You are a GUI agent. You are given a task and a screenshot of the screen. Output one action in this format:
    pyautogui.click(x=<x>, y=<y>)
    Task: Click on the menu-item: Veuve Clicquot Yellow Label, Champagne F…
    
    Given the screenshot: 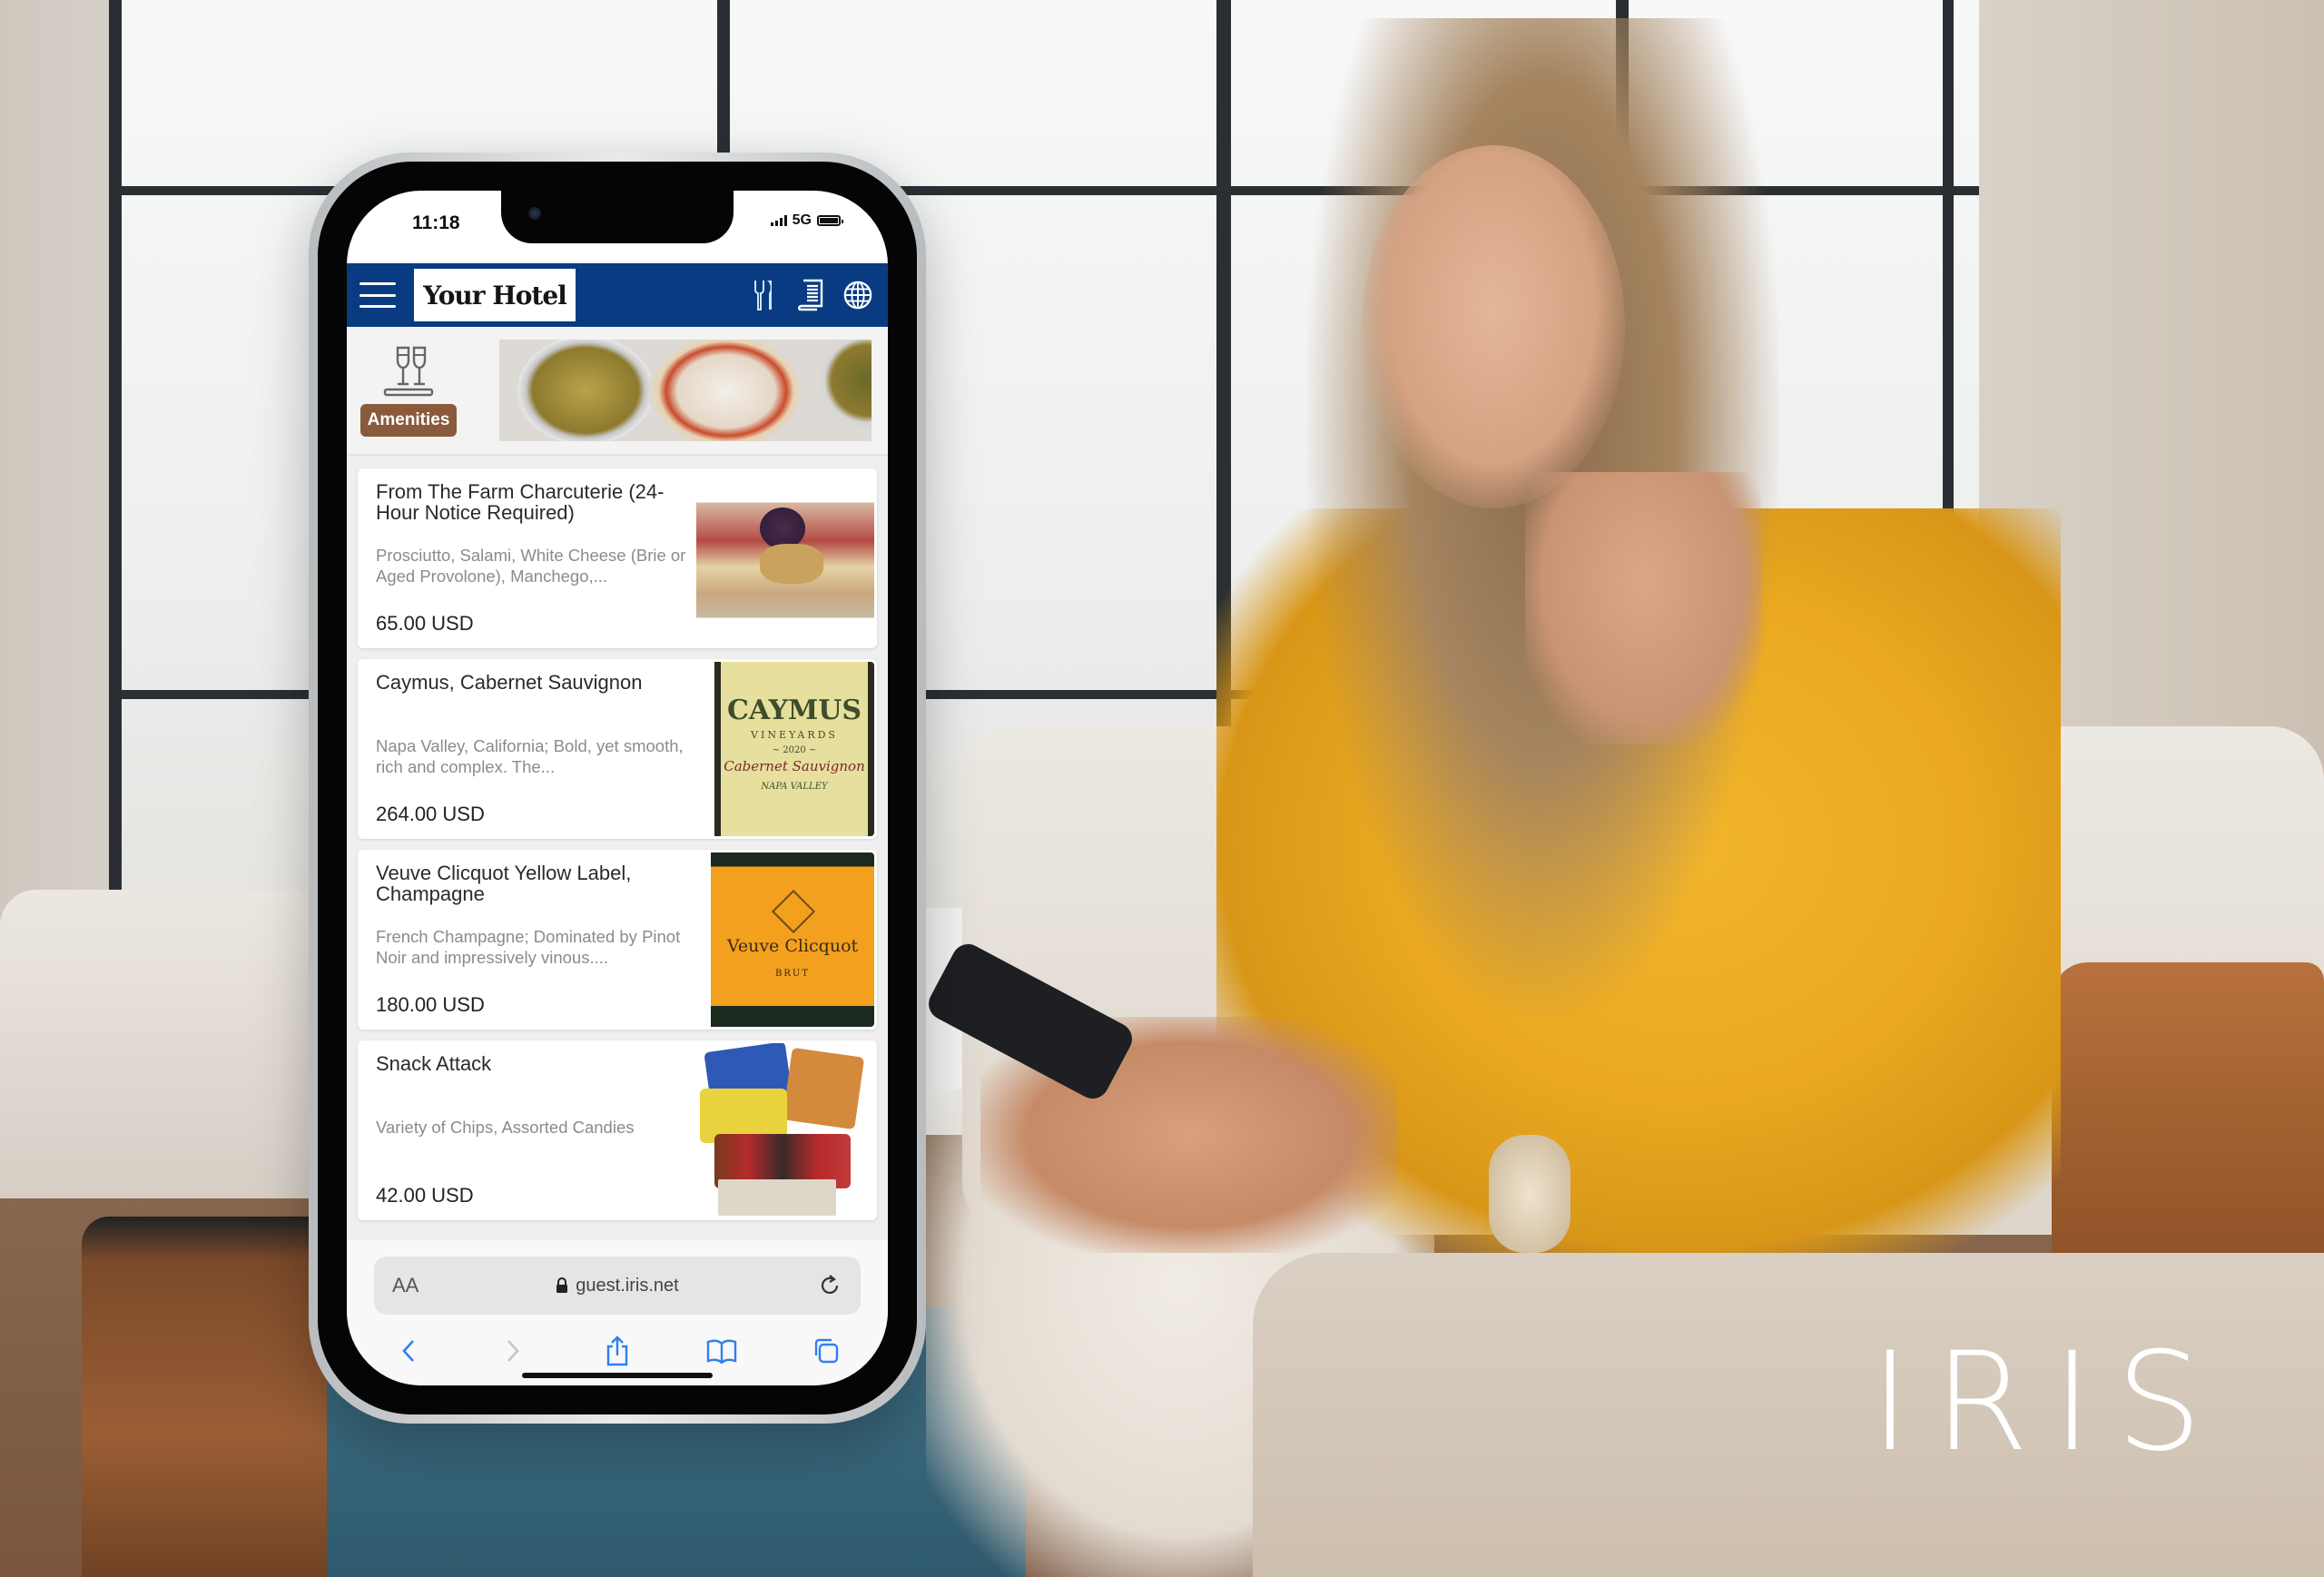 What is the action you would take?
    pyautogui.click(x=617, y=940)
    